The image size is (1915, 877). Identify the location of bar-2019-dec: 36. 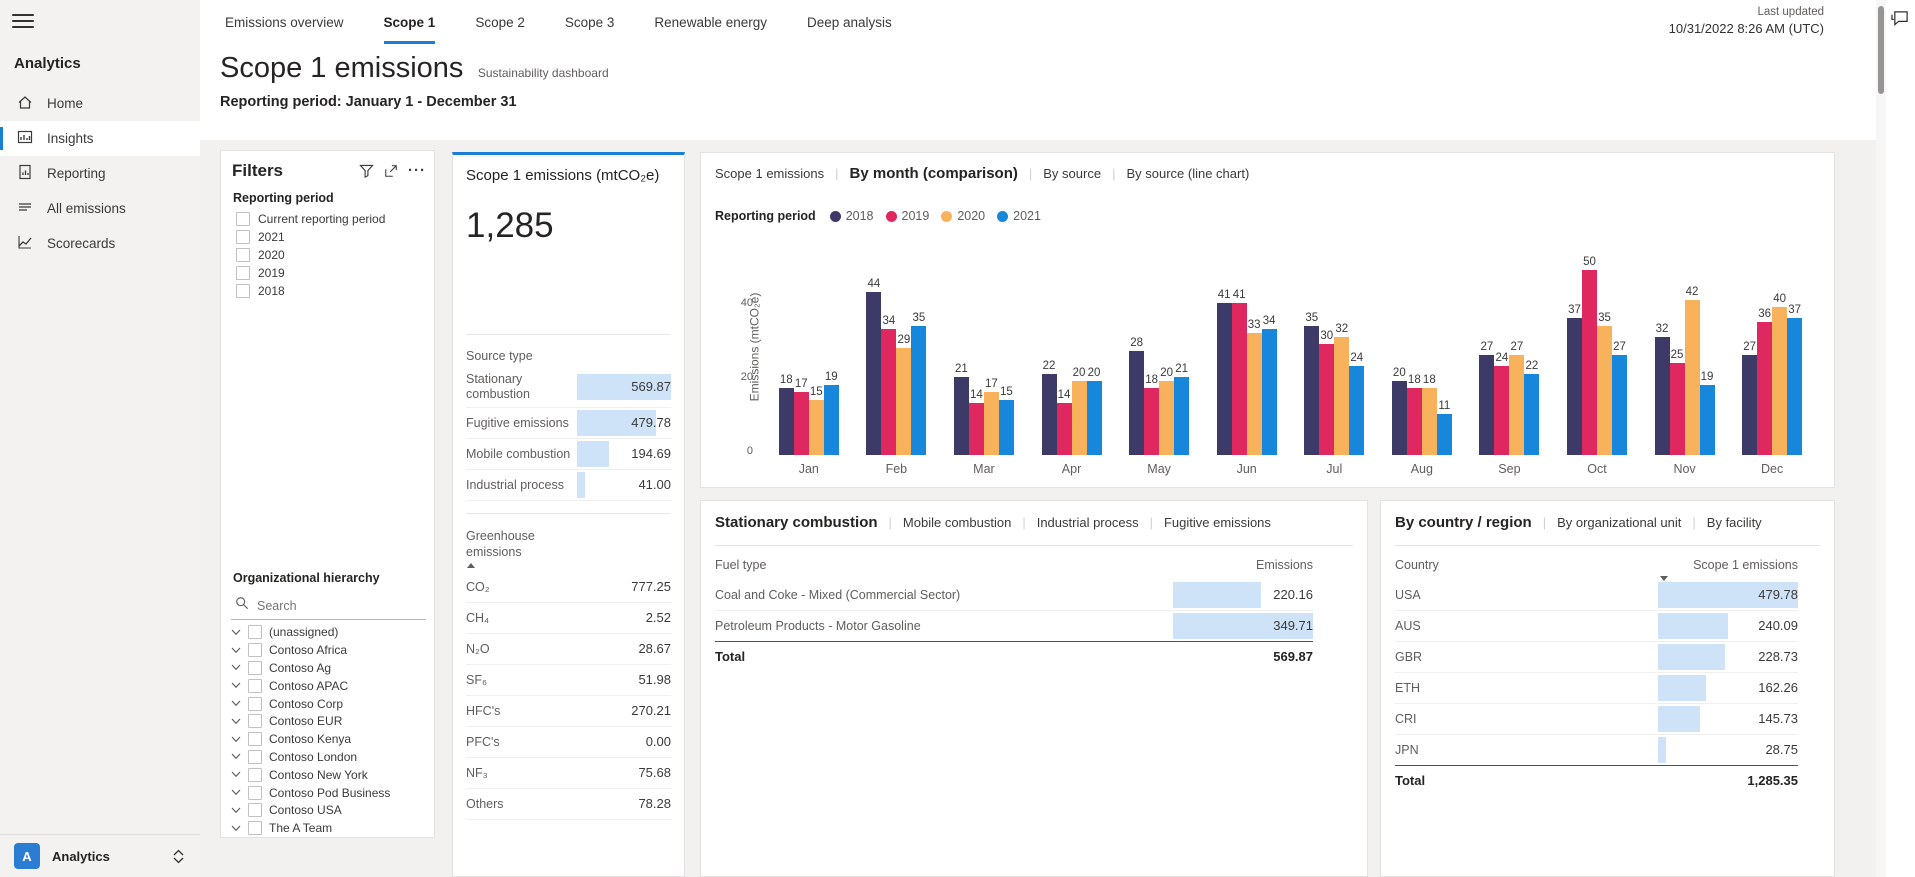
(1765, 381).